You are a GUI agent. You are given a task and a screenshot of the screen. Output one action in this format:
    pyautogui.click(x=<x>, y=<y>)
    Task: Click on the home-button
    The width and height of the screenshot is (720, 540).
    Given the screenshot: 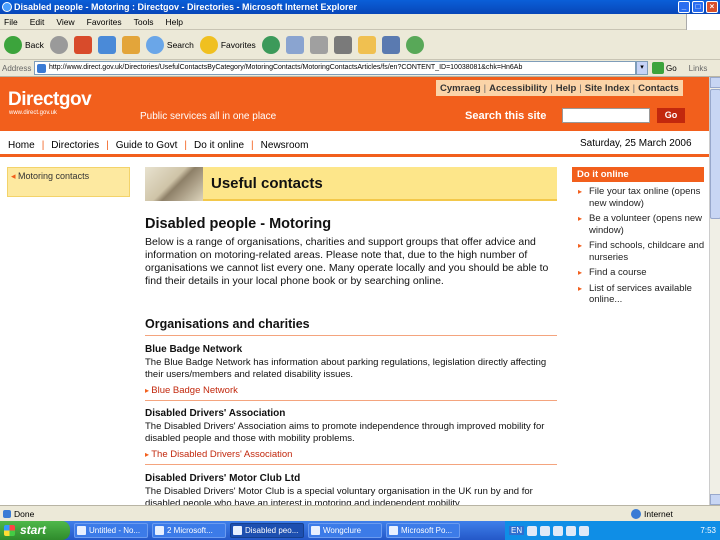 What is the action you would take?
    pyautogui.click(x=130, y=44)
    